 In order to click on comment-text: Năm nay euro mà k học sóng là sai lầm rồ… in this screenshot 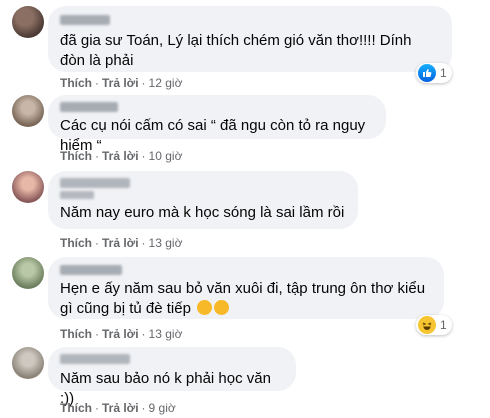, I will do `click(202, 212)`.